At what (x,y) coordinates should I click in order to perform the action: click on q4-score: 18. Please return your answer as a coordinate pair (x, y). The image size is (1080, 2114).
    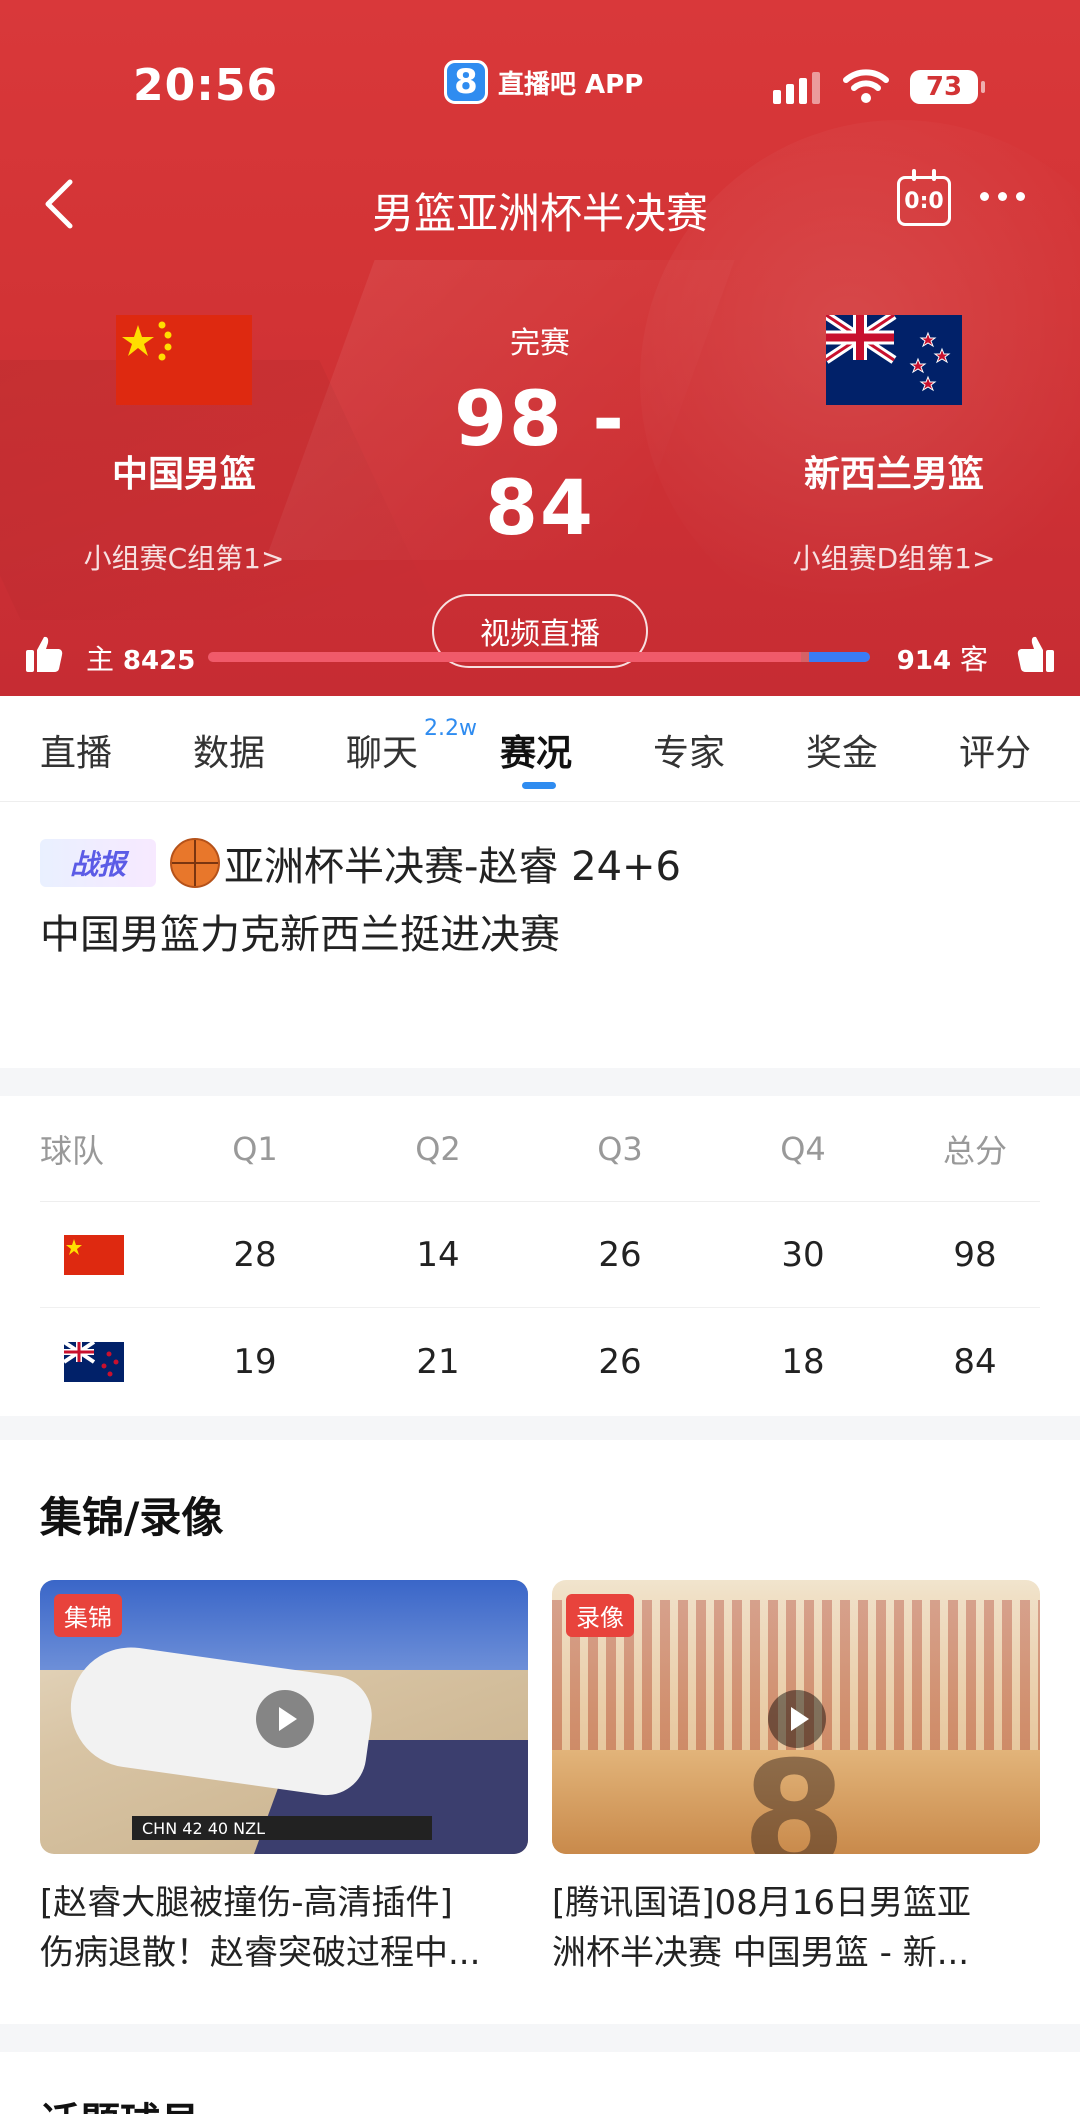
    Looking at the image, I should click on (803, 1362).